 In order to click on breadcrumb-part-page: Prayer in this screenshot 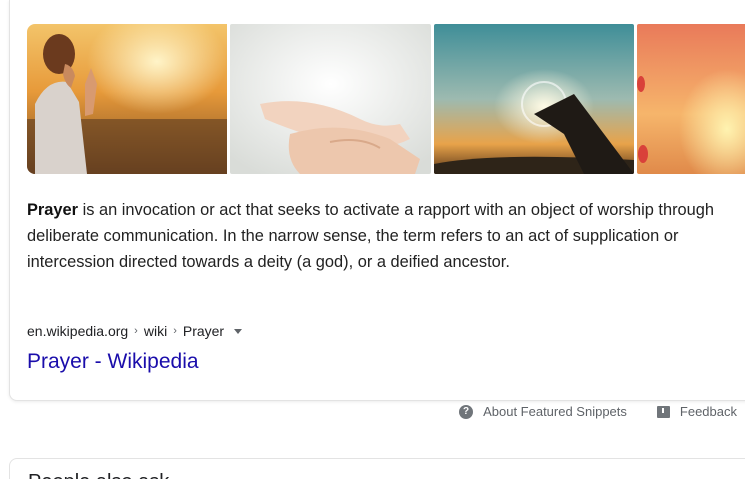, I will do `click(203, 331)`.